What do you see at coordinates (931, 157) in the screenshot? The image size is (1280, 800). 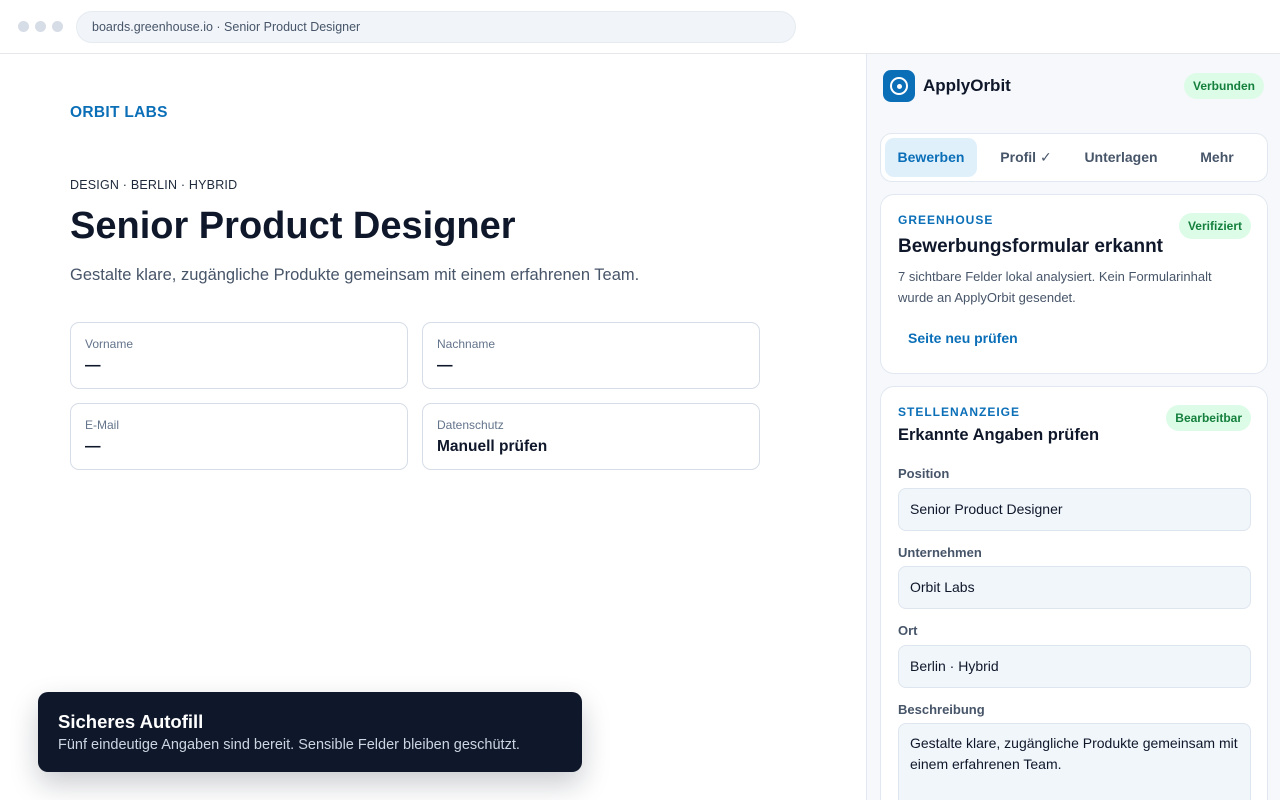 I see `tab-bewerben: Bewerben` at bounding box center [931, 157].